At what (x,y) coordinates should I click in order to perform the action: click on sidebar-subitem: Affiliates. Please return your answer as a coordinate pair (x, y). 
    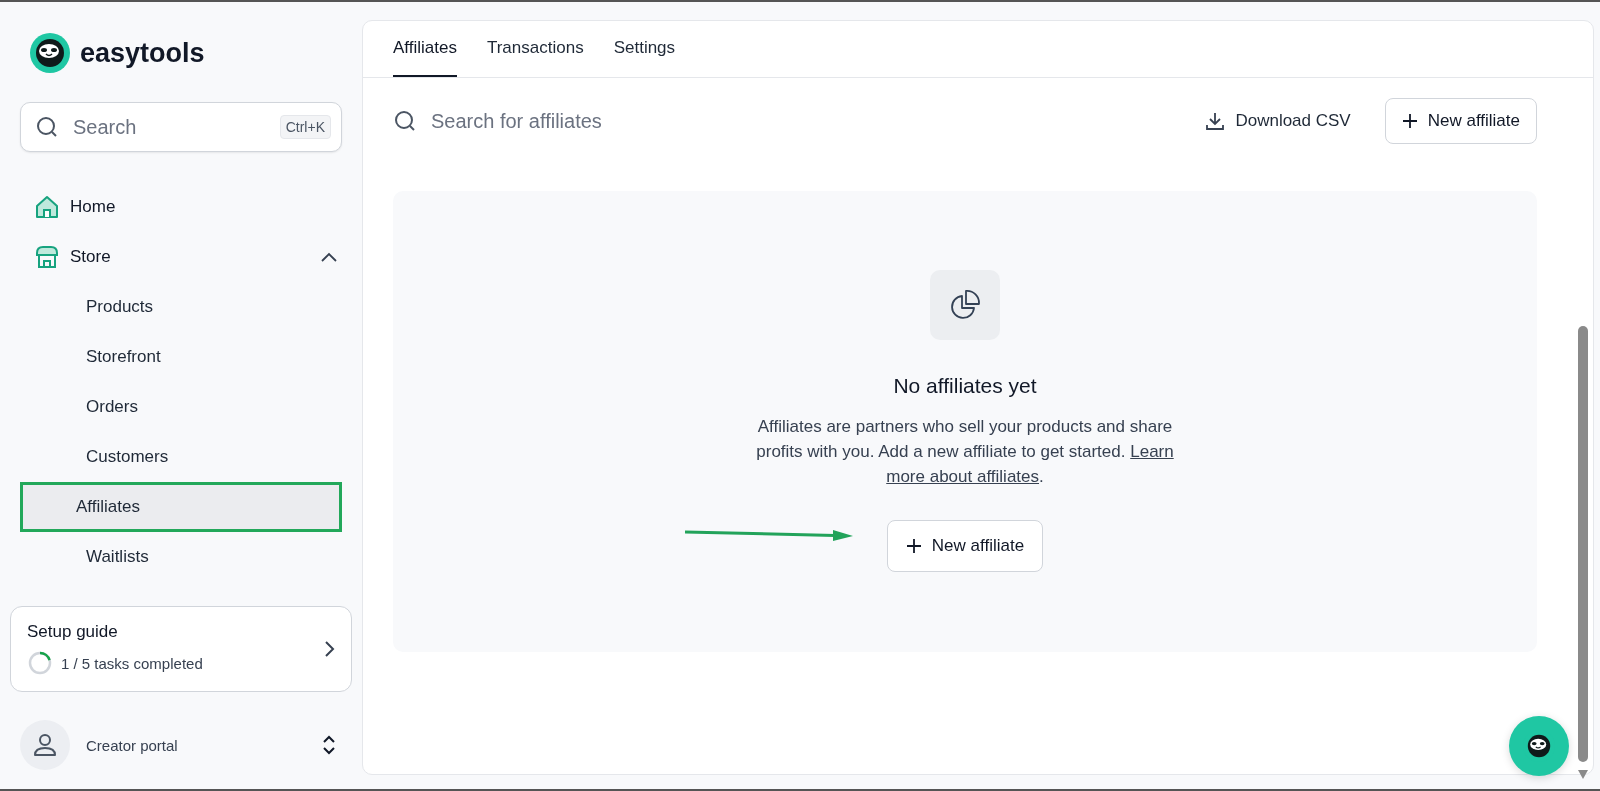
    Looking at the image, I should click on (181, 507).